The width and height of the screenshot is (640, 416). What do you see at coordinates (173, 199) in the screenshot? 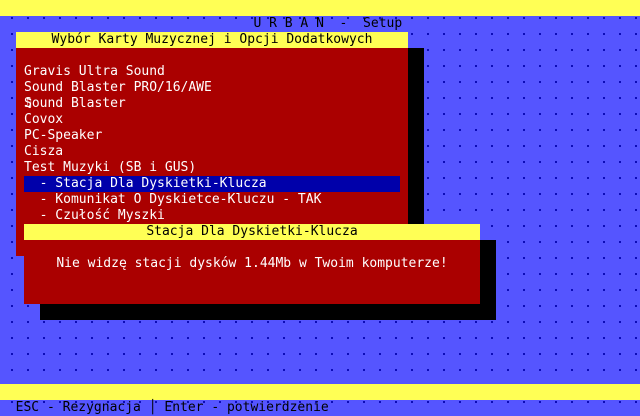
I see `menu-item-label: - Komunikat O Dyskietce-Kluczu - TAK` at bounding box center [173, 199].